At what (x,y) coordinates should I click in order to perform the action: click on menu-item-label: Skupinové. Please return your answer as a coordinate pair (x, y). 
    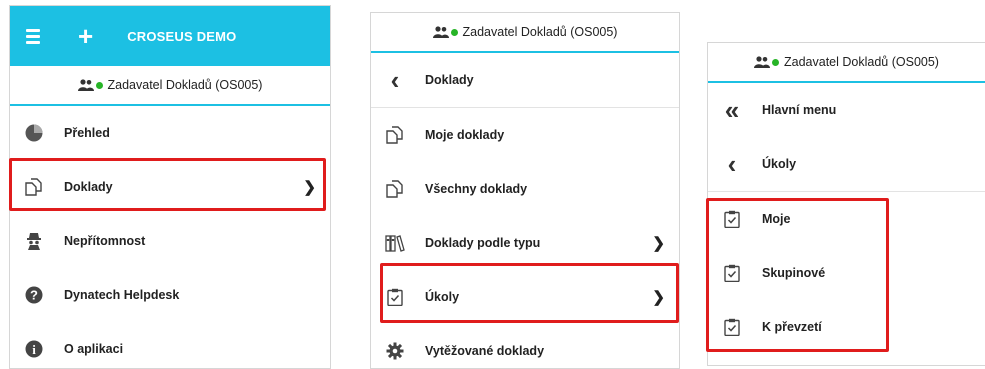
    Looking at the image, I should click on (794, 273).